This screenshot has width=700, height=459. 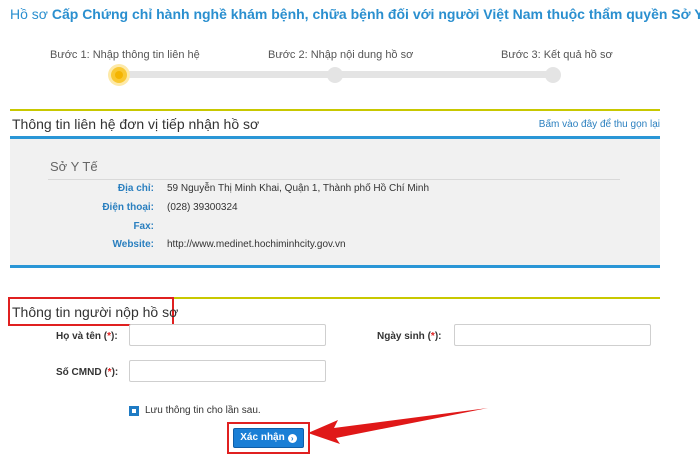 What do you see at coordinates (552, 335) in the screenshot?
I see `dob-input` at bounding box center [552, 335].